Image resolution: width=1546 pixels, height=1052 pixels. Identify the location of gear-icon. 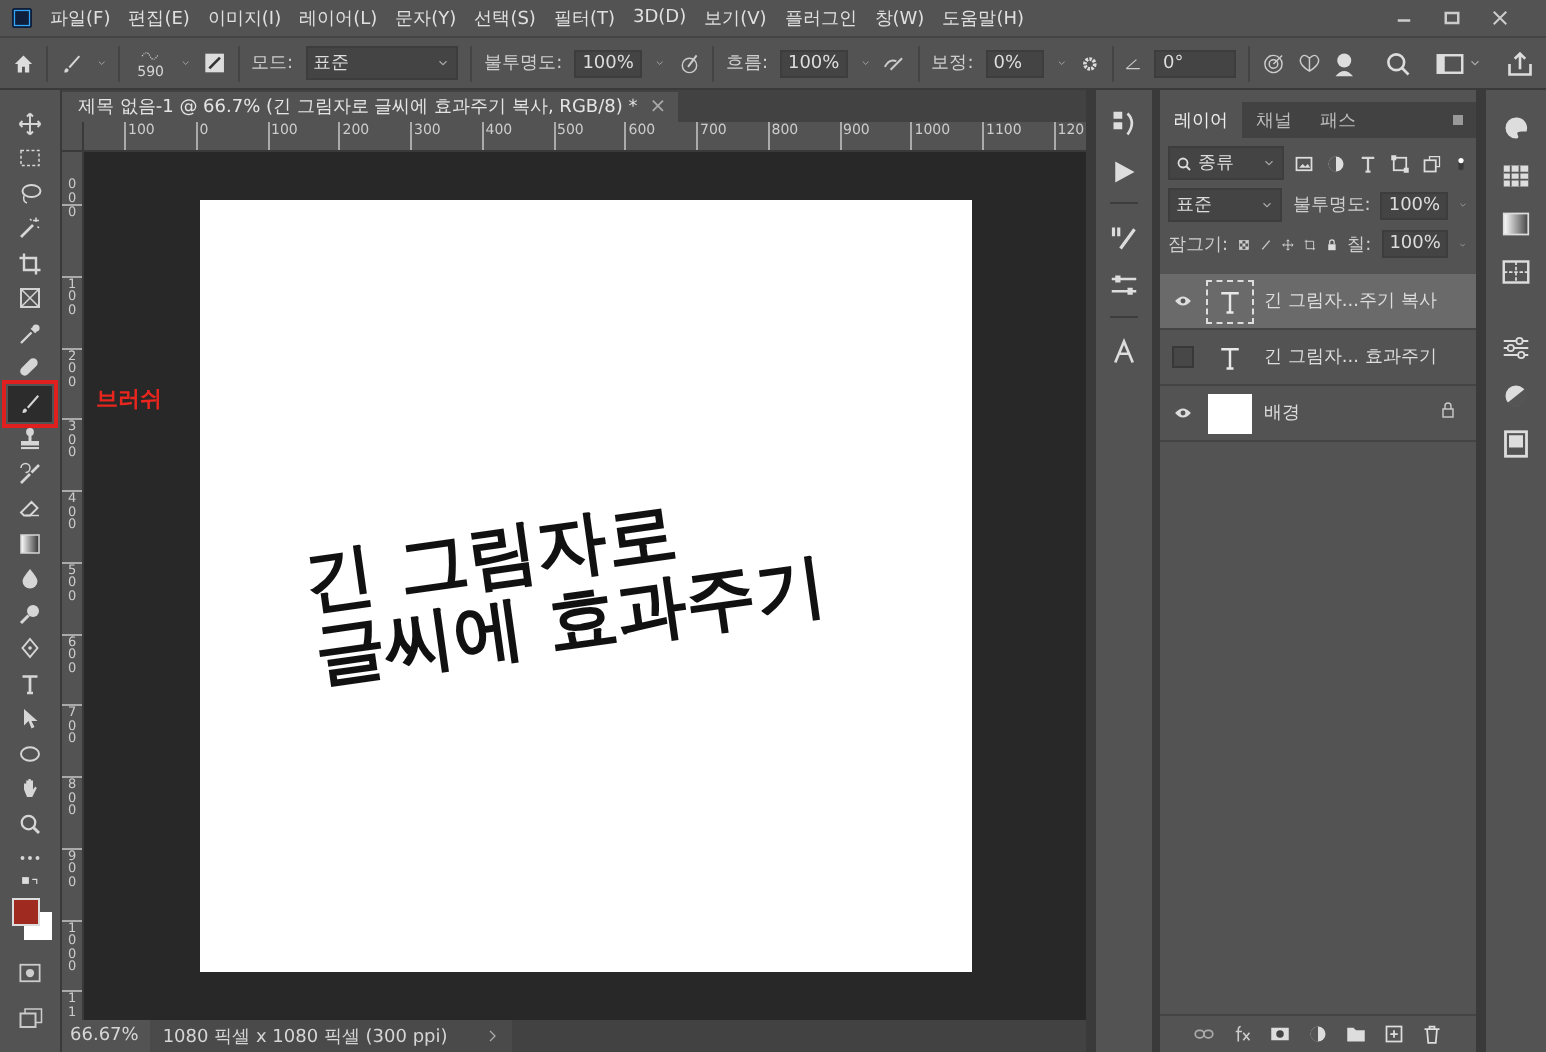
(1089, 63).